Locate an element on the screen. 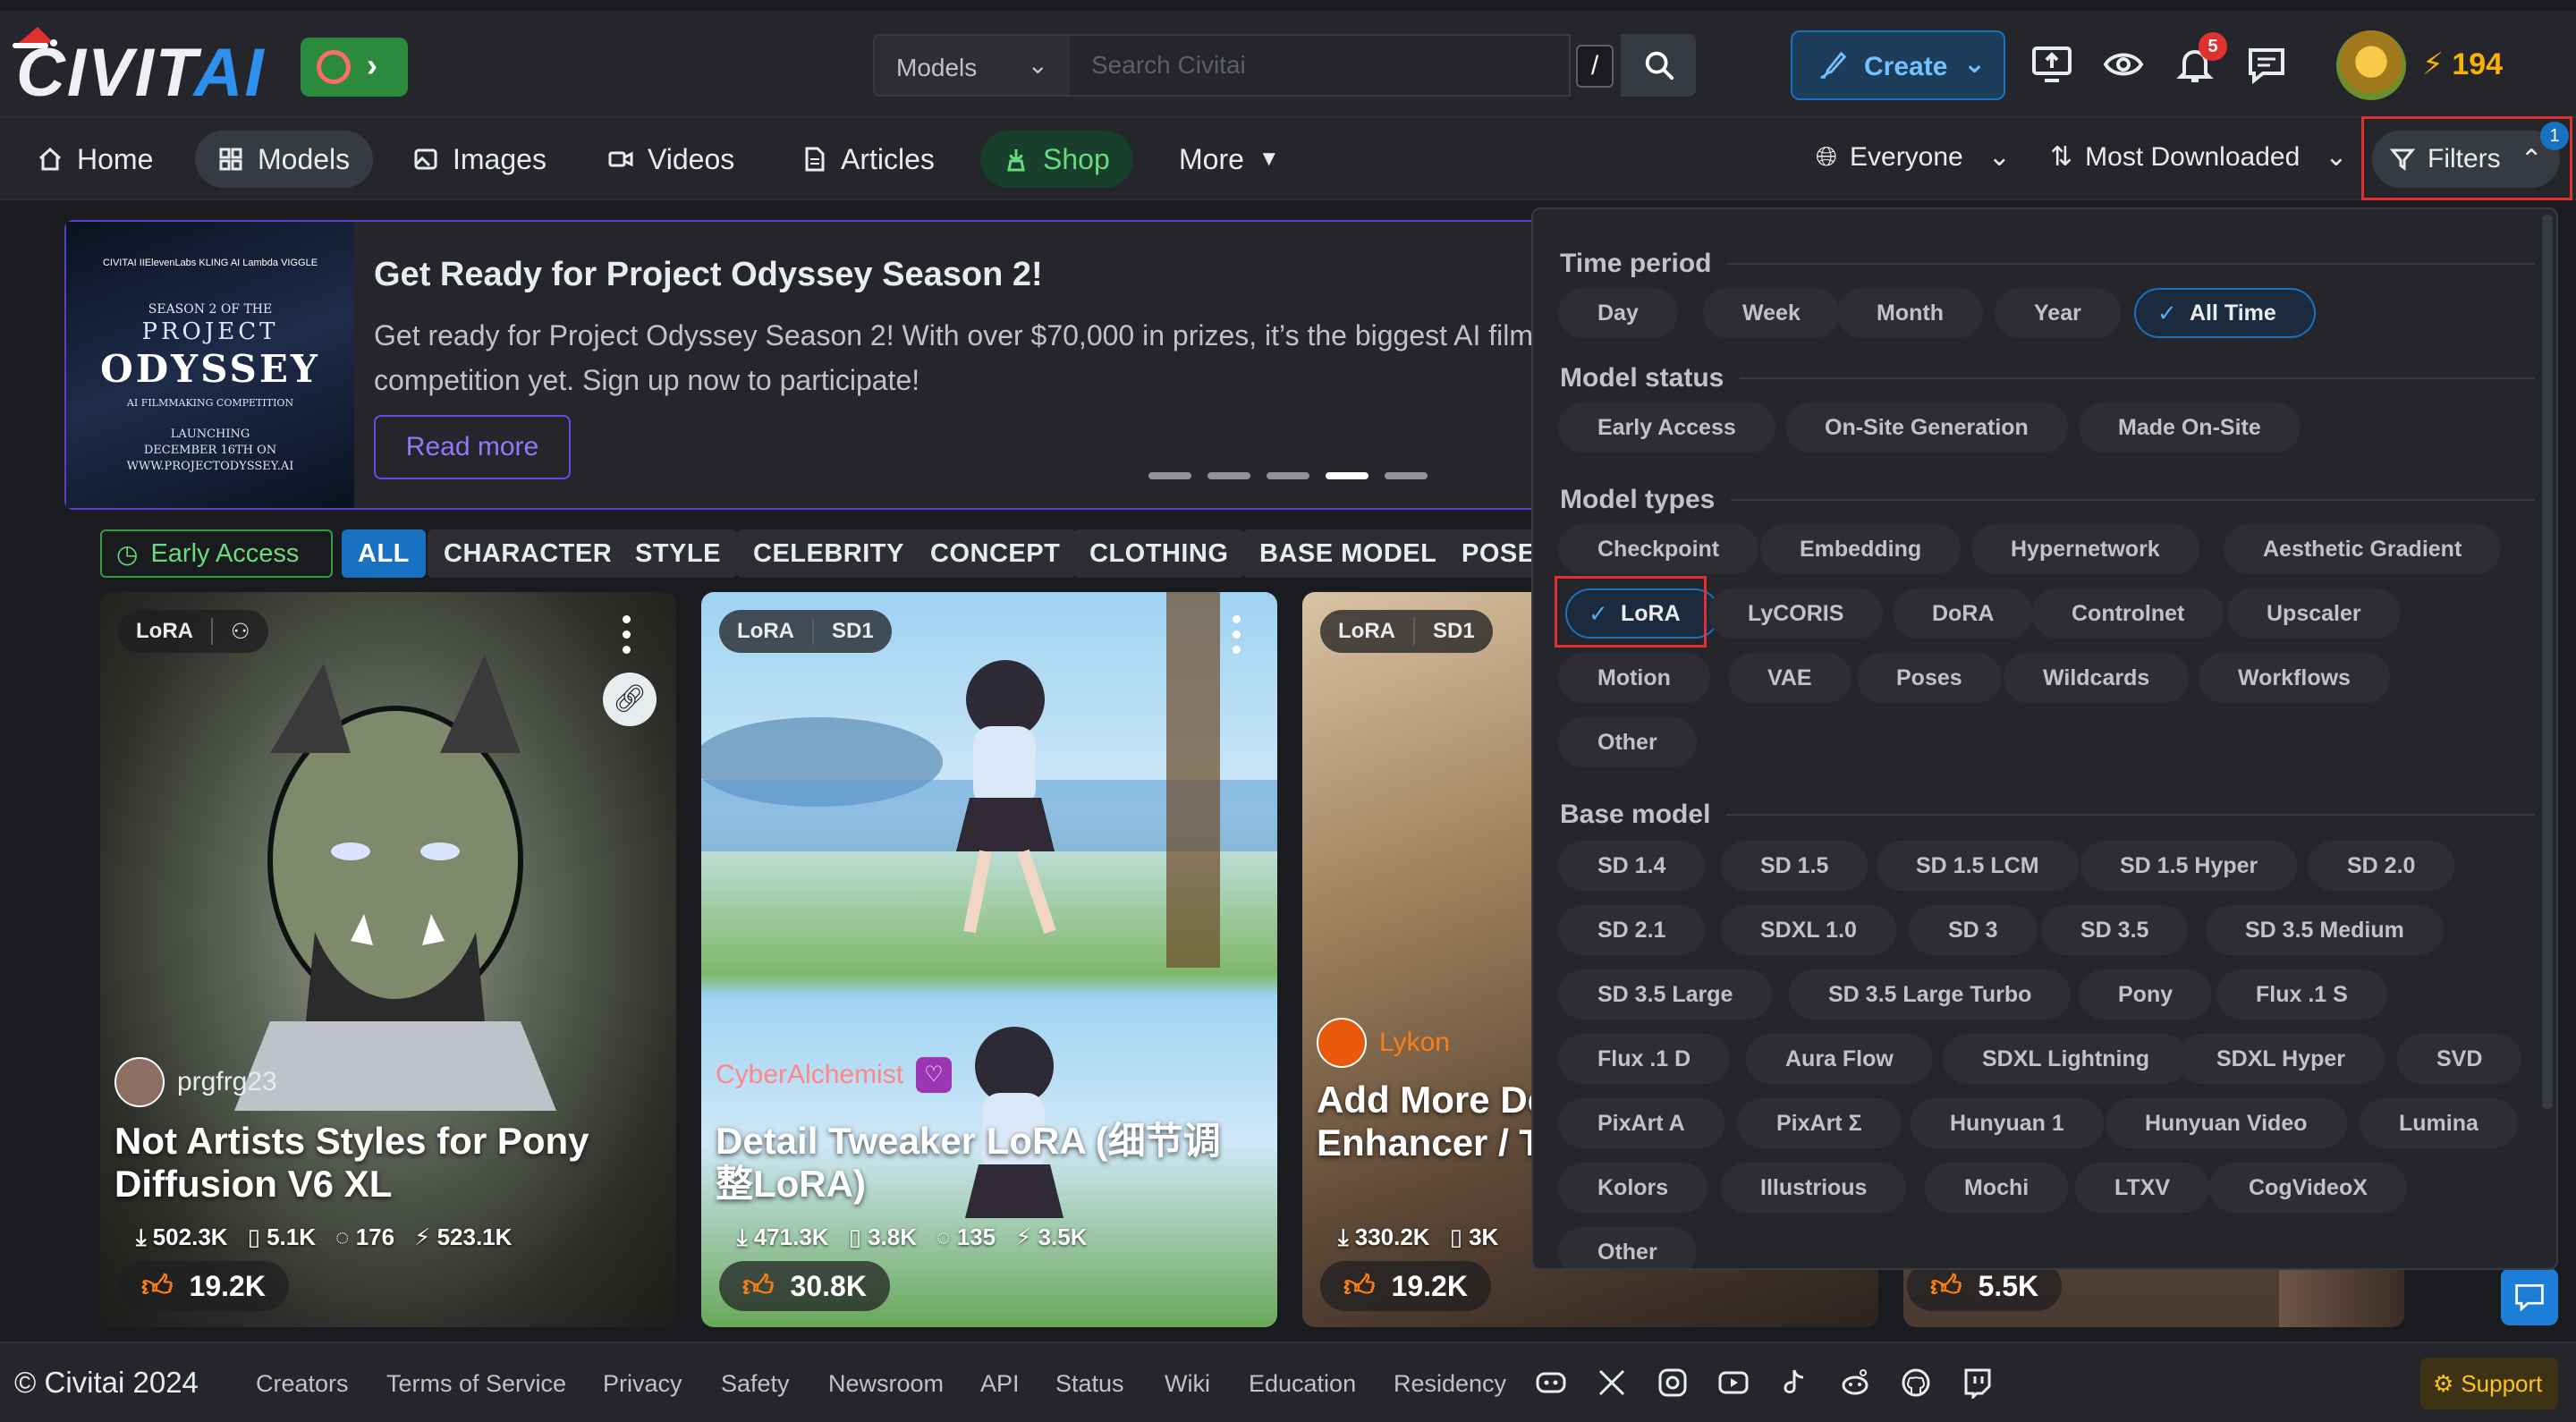 This screenshot has height=1422, width=2576. footer-link-education: Education is located at coordinates (1302, 1384).